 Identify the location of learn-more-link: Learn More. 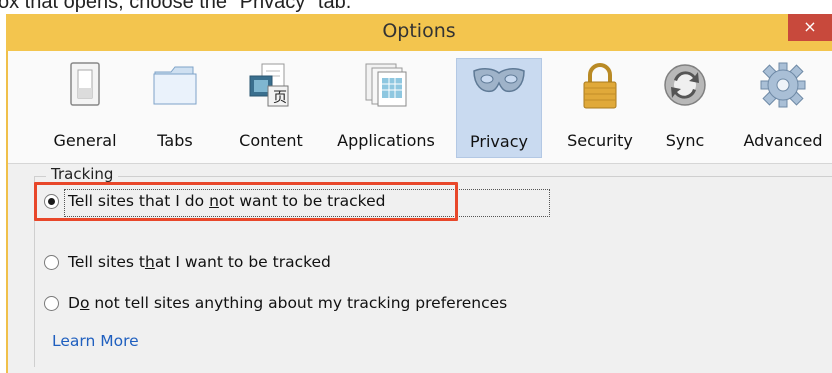
(95, 341).